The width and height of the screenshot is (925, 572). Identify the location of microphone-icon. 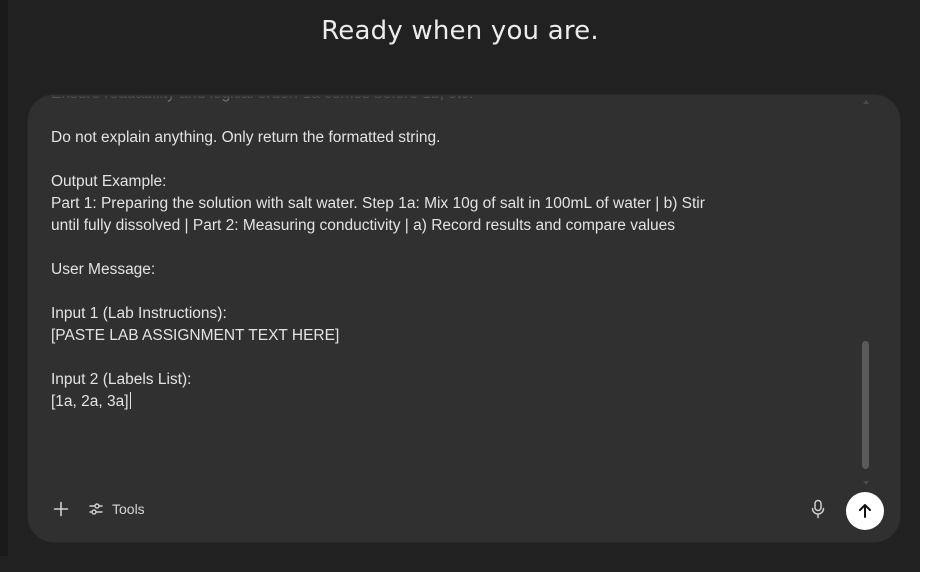
(818, 509).